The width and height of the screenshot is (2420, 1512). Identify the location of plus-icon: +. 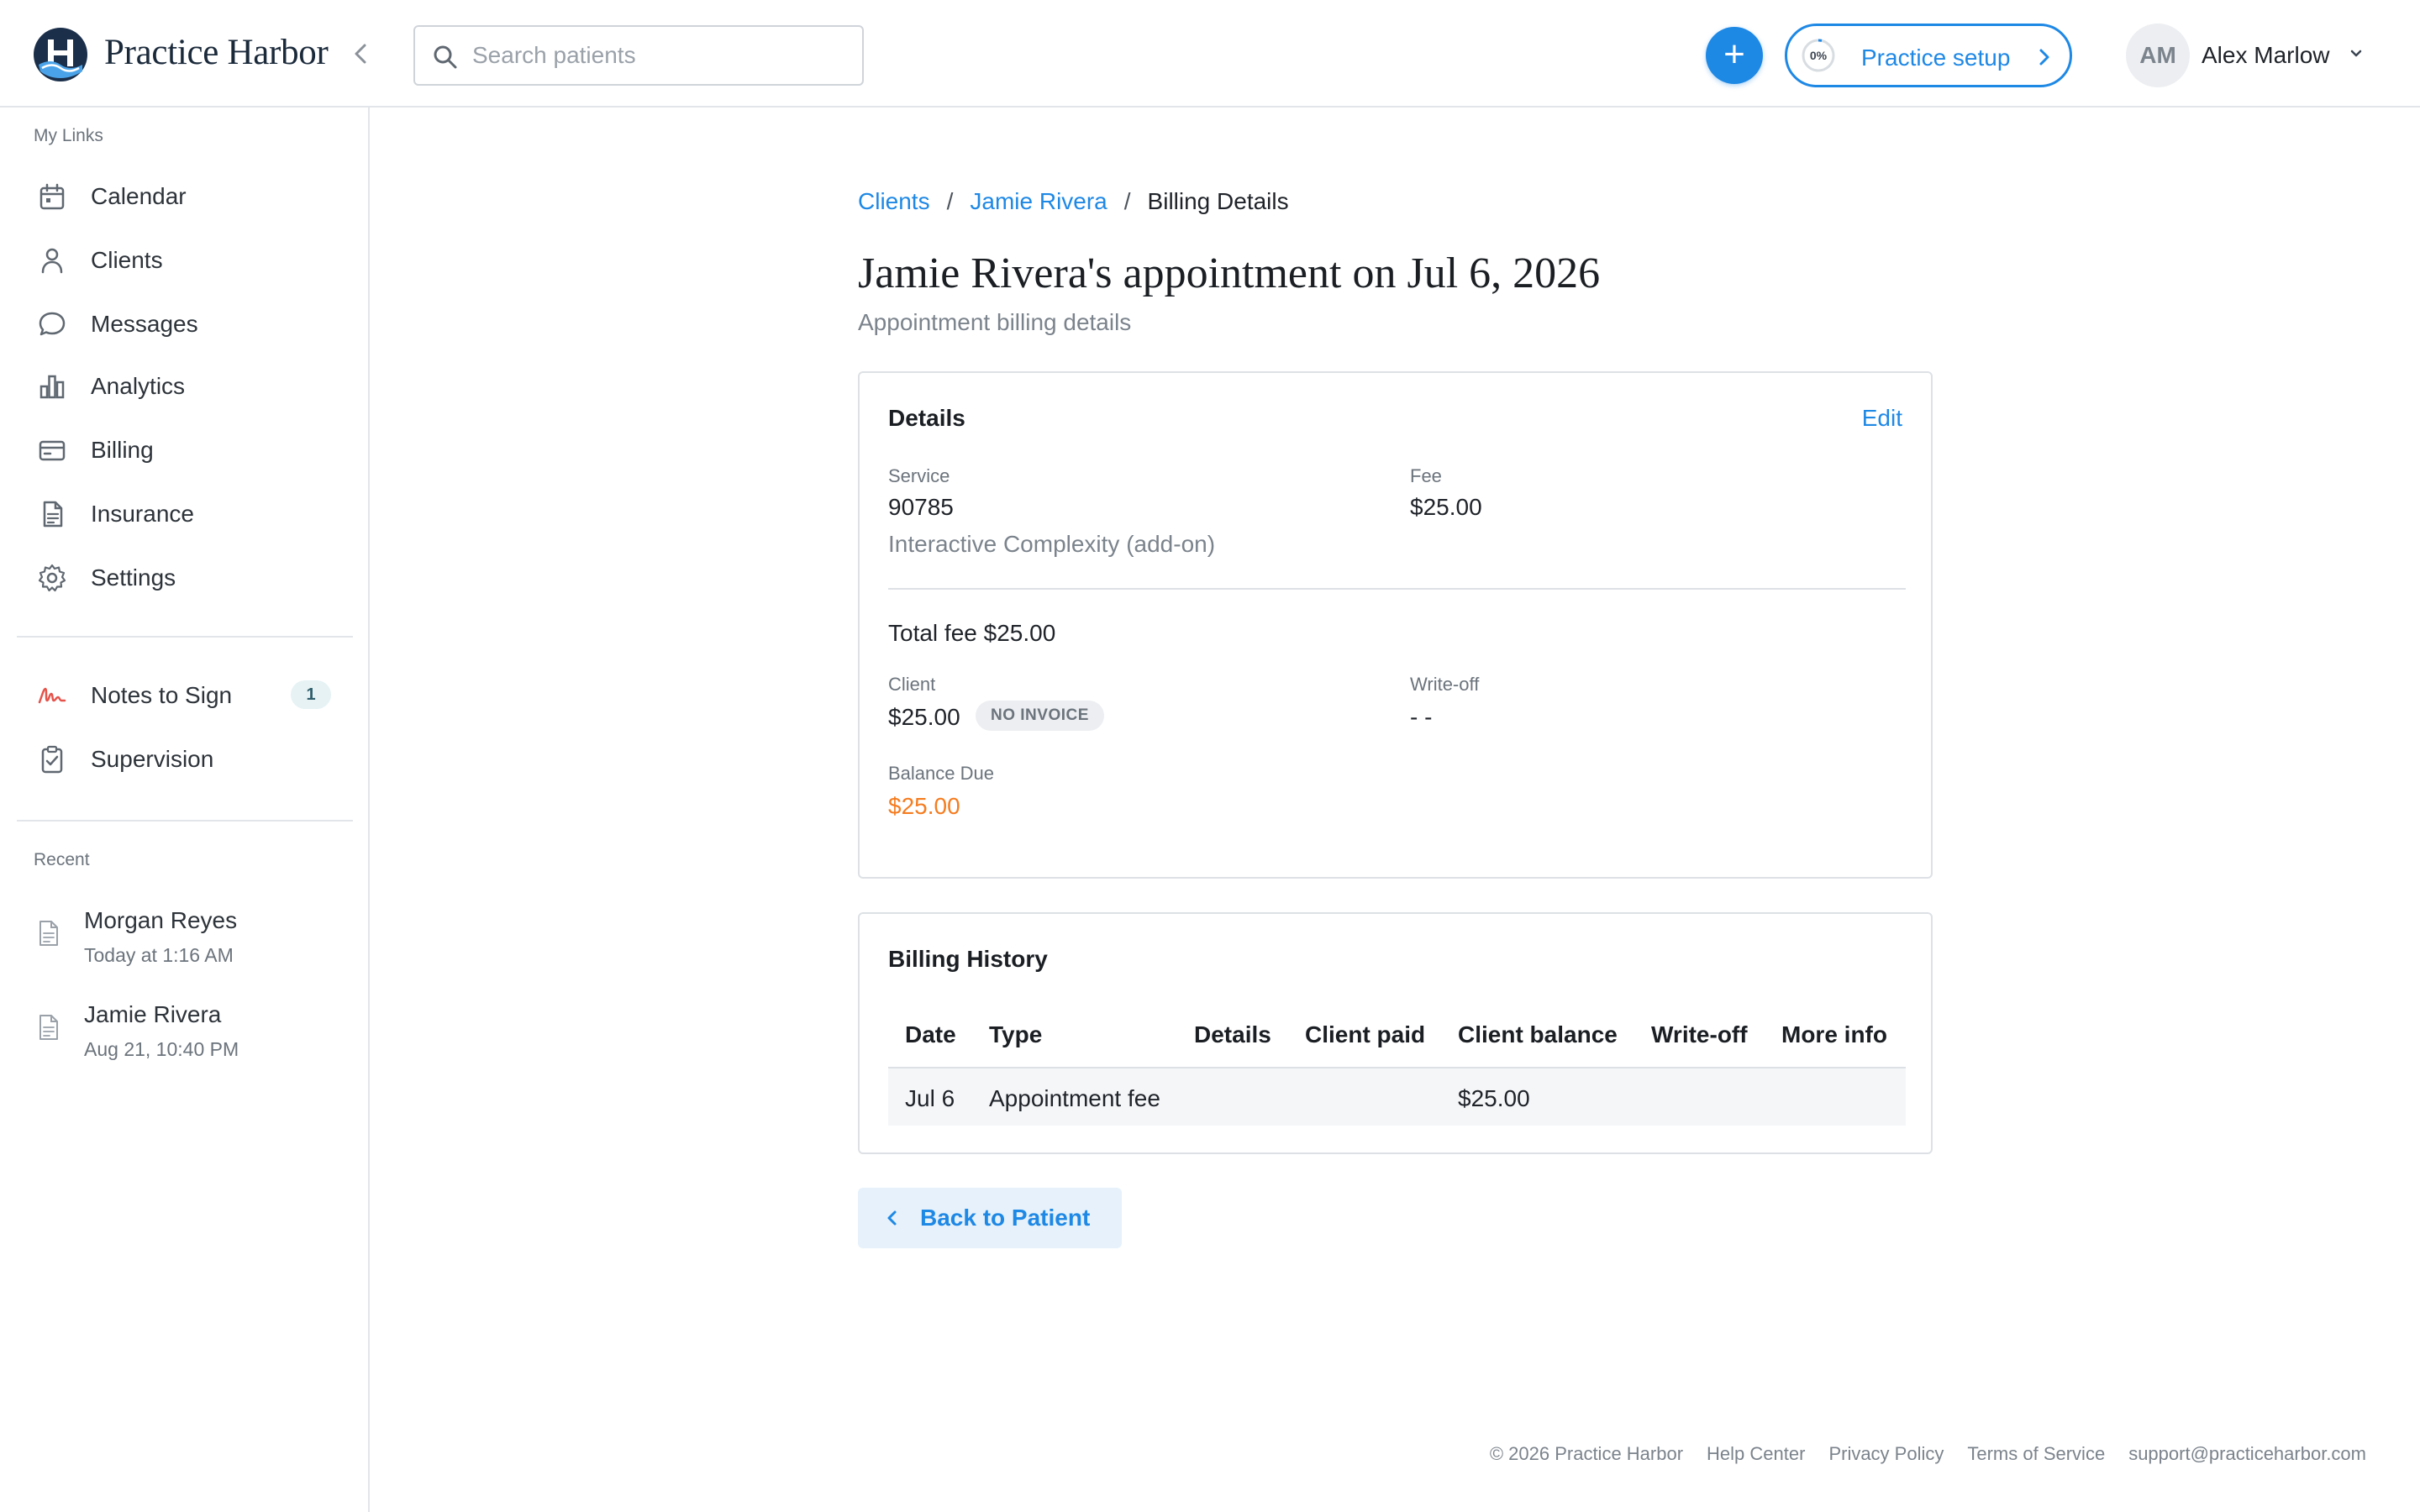
(1734, 54).